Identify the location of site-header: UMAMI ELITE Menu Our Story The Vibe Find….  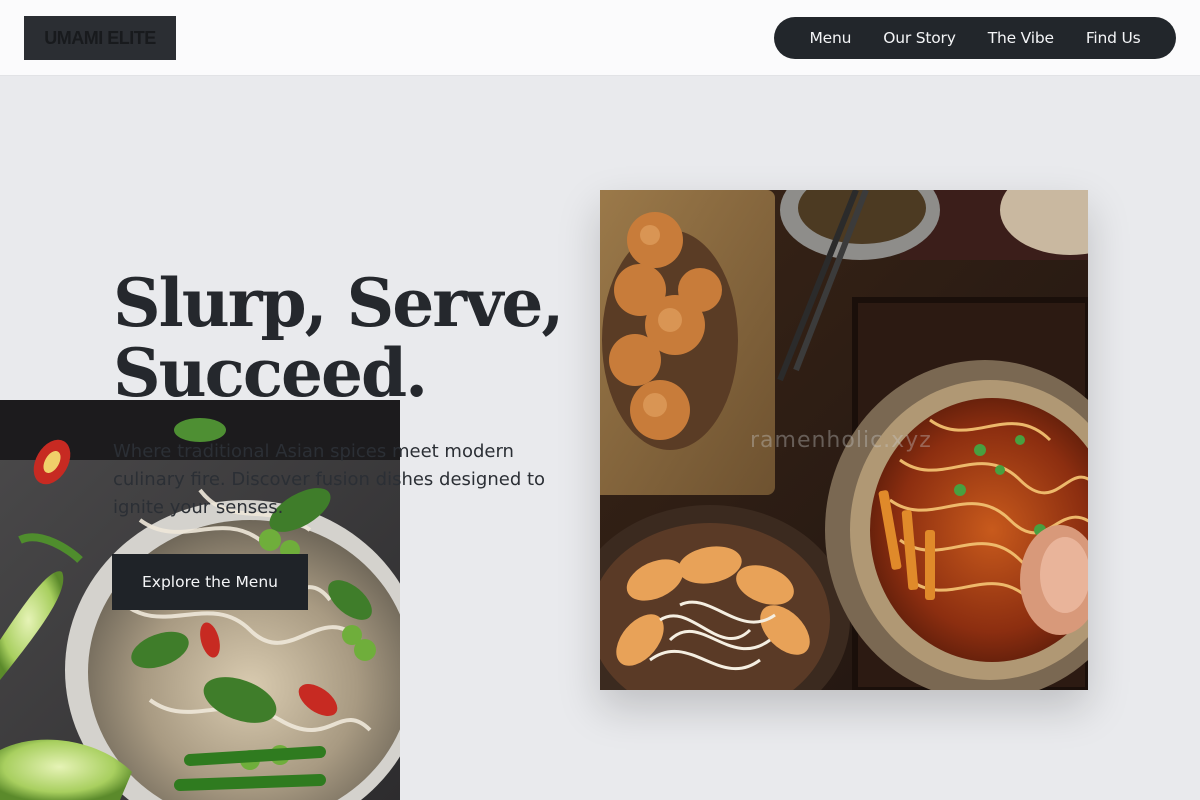
(600, 38).